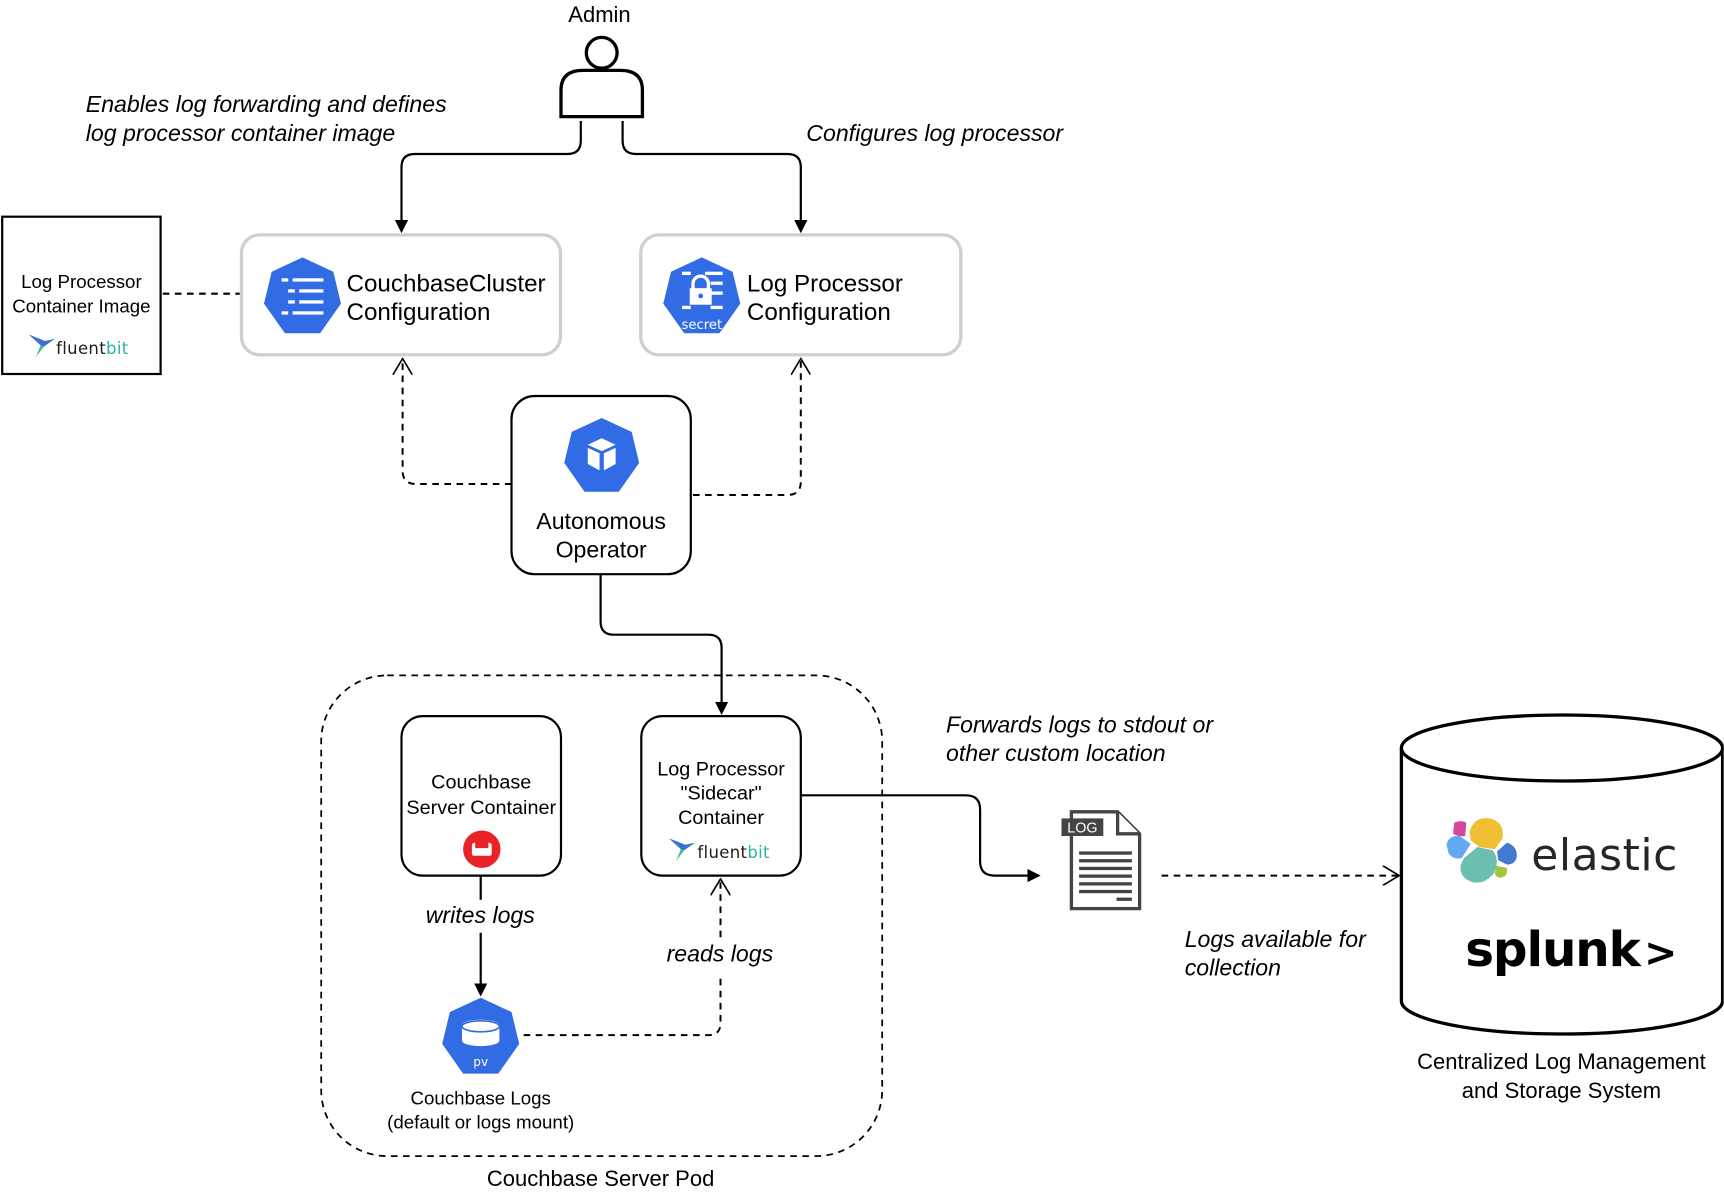 This screenshot has height=1198, width=1724. What do you see at coordinates (1561, 1062) in the screenshot?
I see `storage-label-line1: Centralized Log Management` at bounding box center [1561, 1062].